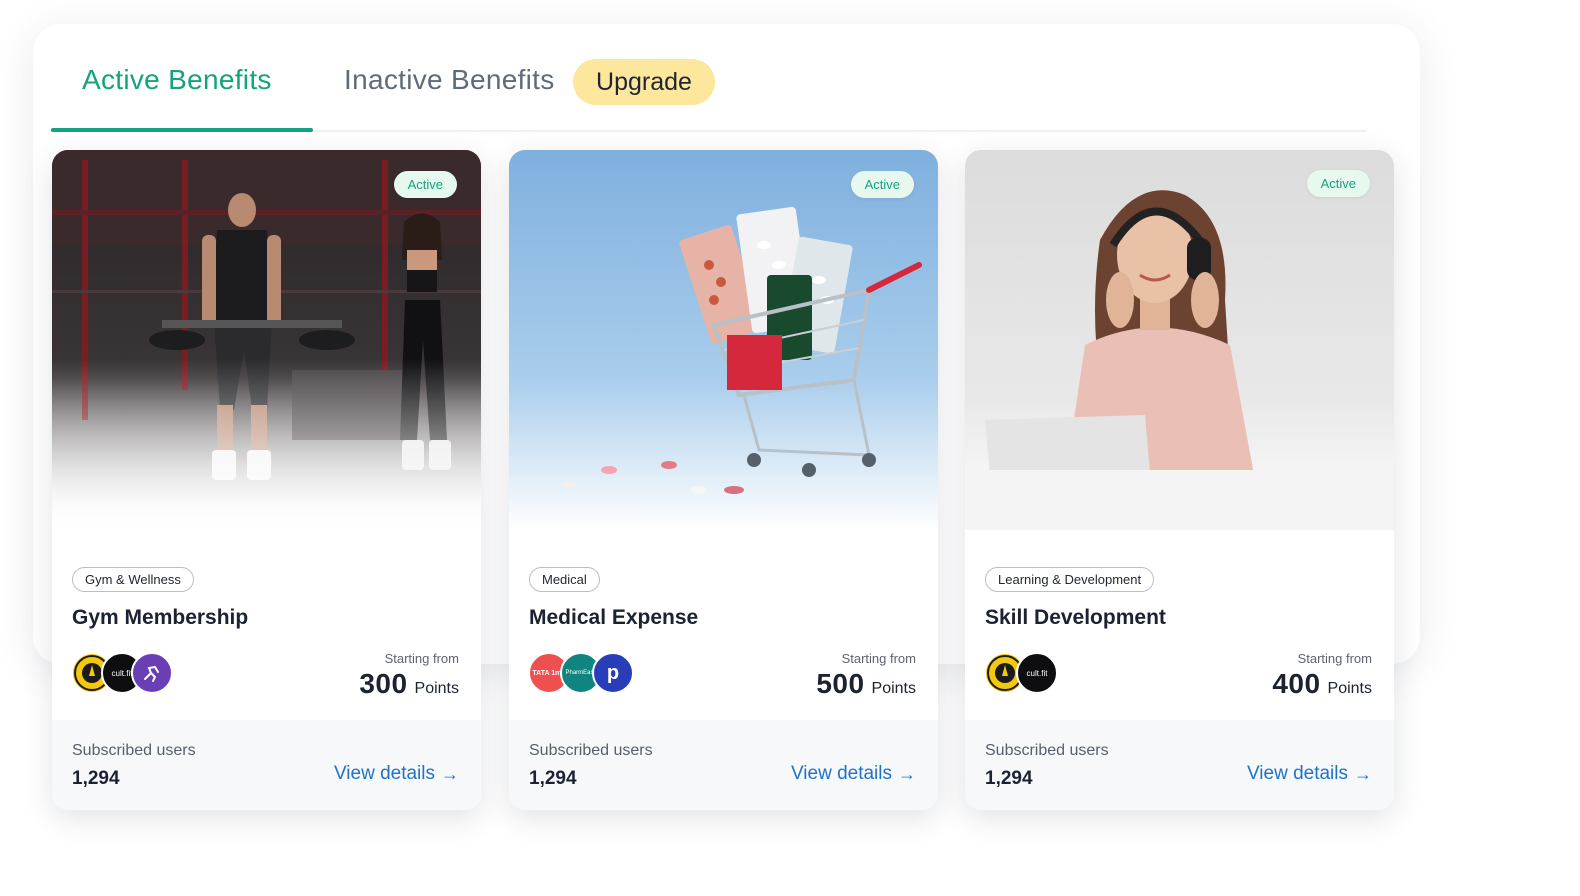  Describe the element at coordinates (1075, 617) in the screenshot. I see `card-title: Skill Development` at that location.